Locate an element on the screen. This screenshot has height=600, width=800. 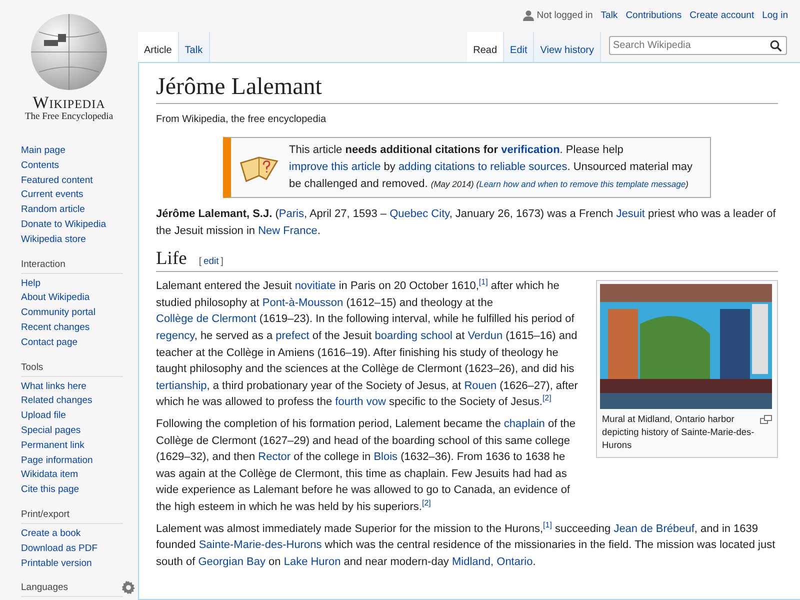
sidebar-link: Main page is located at coordinates (74, 151).